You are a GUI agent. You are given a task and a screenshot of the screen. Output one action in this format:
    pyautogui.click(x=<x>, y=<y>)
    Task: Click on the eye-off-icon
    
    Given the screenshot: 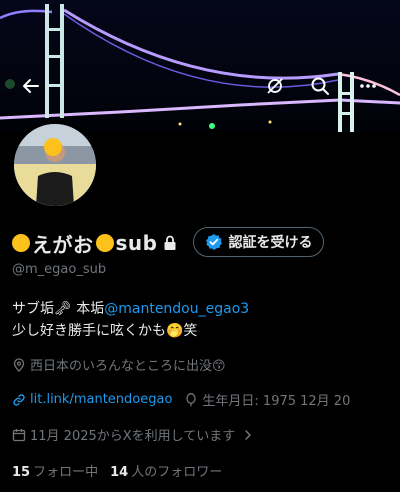 What is the action you would take?
    pyautogui.click(x=275, y=86)
    